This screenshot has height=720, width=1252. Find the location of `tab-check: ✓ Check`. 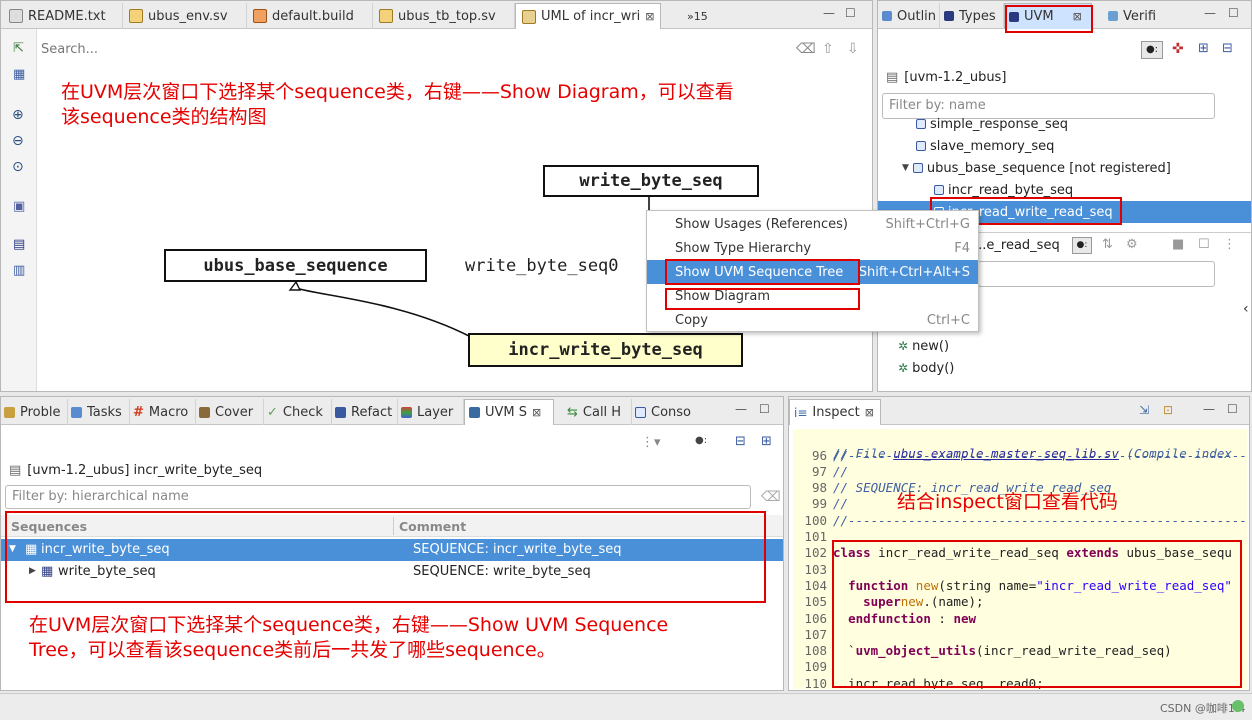

tab-check: ✓ Check is located at coordinates (298, 412).